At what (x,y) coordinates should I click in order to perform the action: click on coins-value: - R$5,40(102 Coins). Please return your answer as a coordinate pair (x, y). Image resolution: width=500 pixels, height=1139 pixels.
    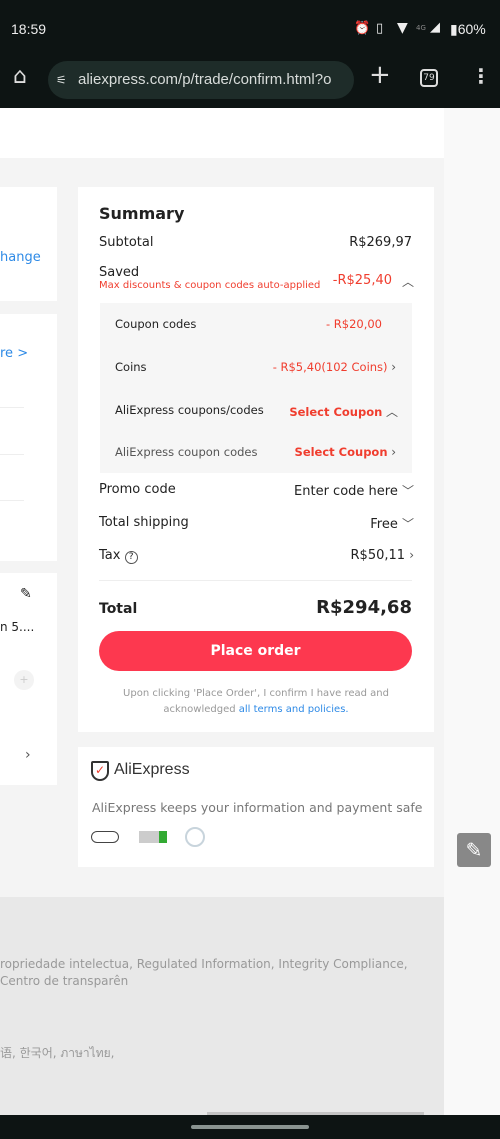
    Looking at the image, I should click on (330, 367).